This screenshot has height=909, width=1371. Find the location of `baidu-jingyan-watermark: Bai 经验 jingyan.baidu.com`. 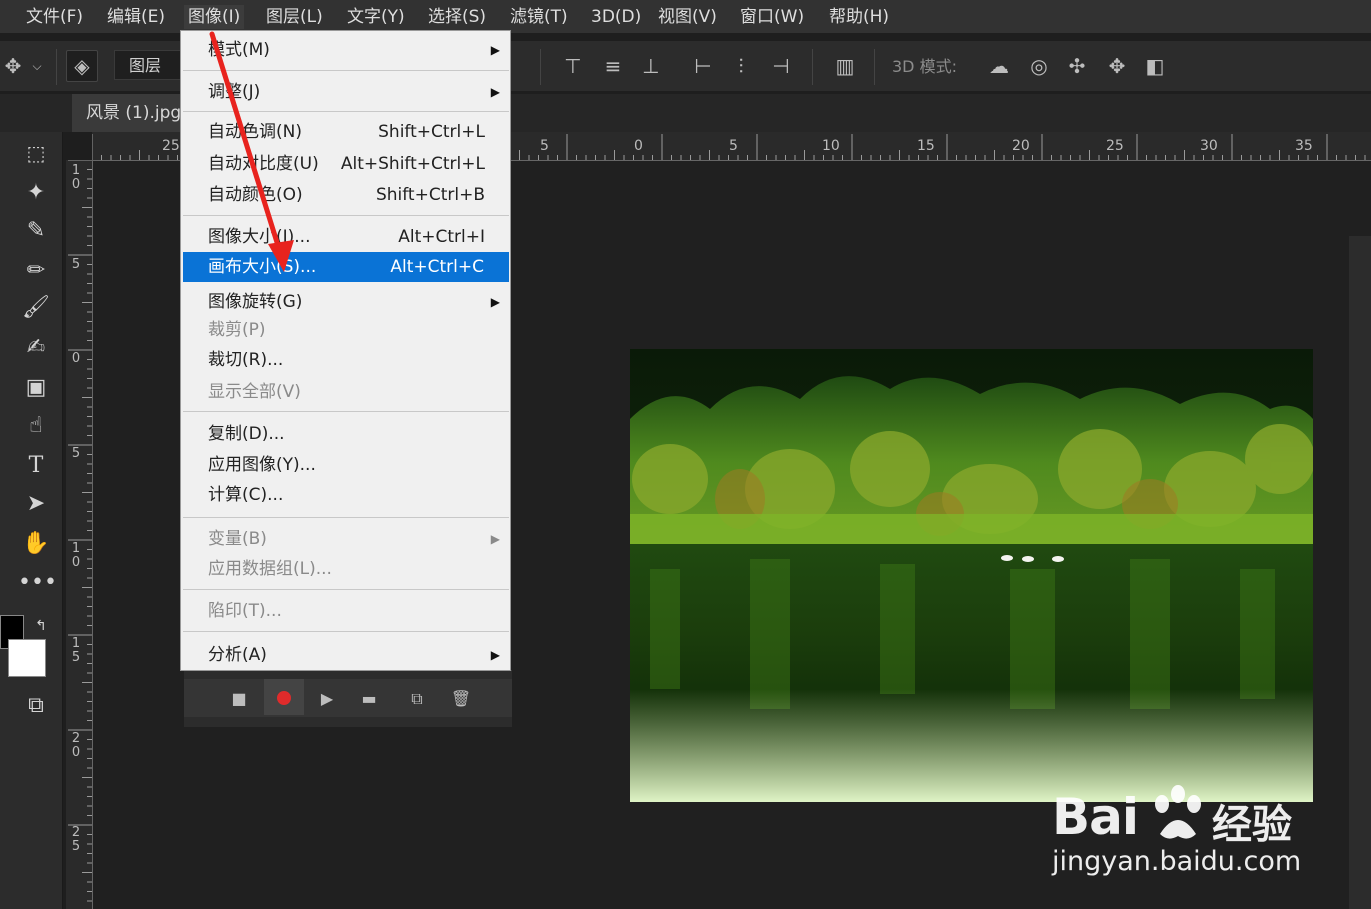

baidu-jingyan-watermark: Bai 经验 jingyan.baidu.com is located at coordinates (1195, 835).